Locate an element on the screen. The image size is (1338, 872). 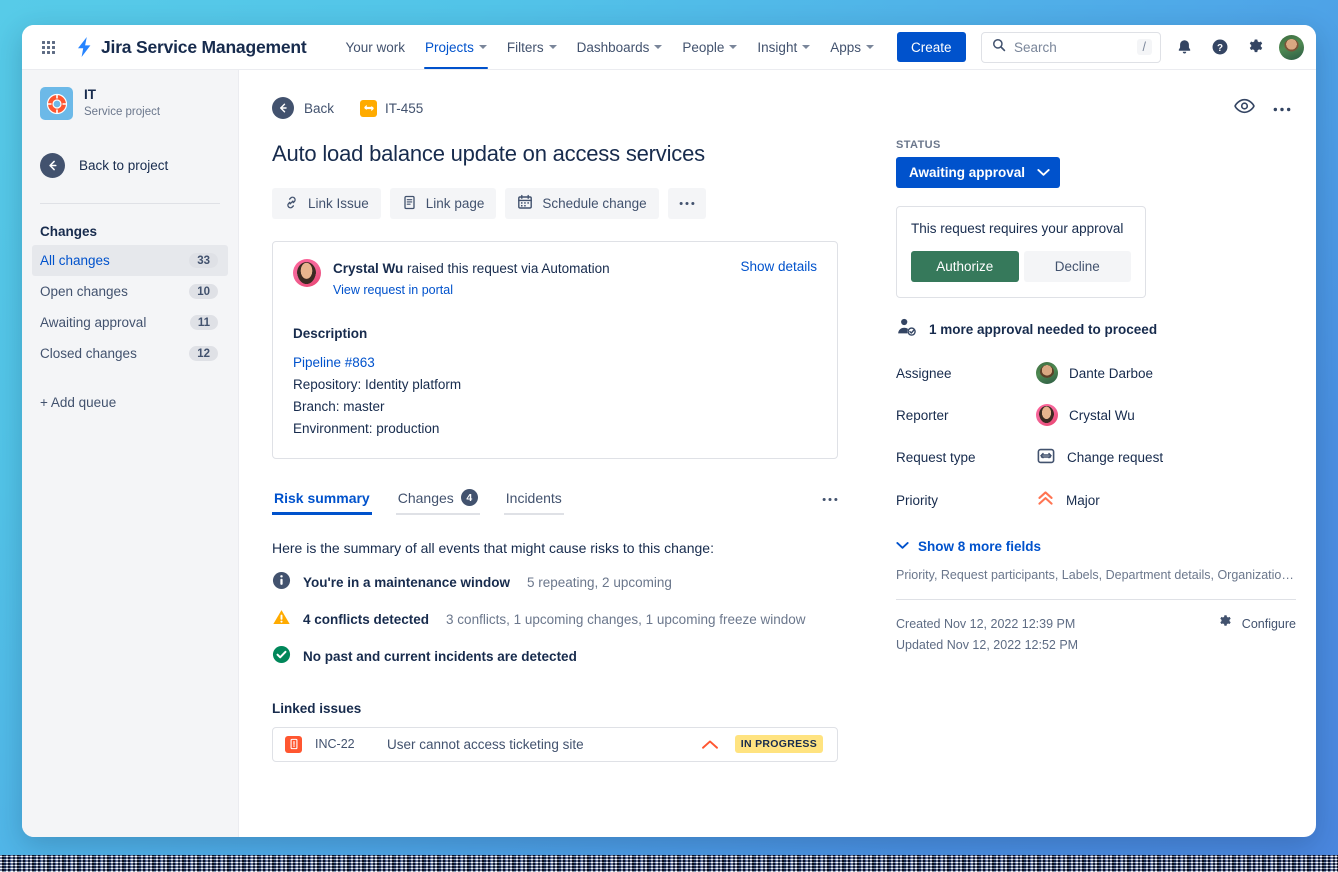
add-queue-button: + Add queue is located at coordinates (130, 402).